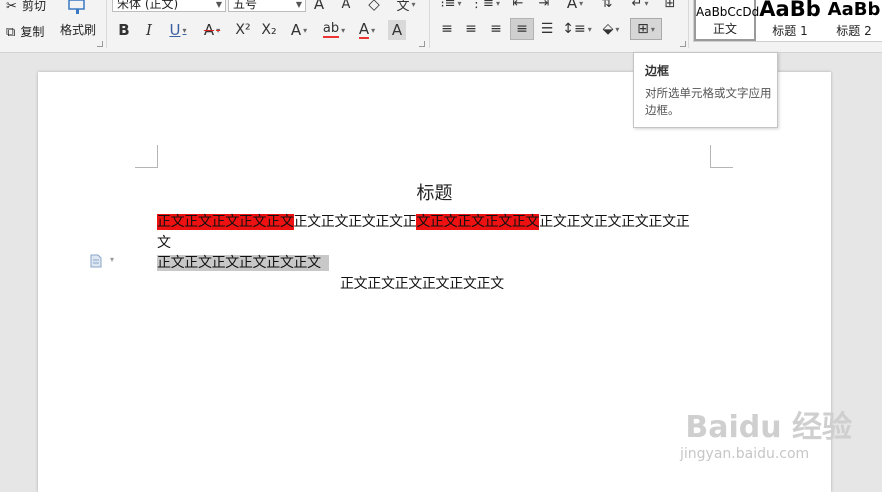 The height and width of the screenshot is (492, 882). Describe the element at coordinates (80, 21) in the screenshot. I see `format-painter-button: 格式刷` at that location.